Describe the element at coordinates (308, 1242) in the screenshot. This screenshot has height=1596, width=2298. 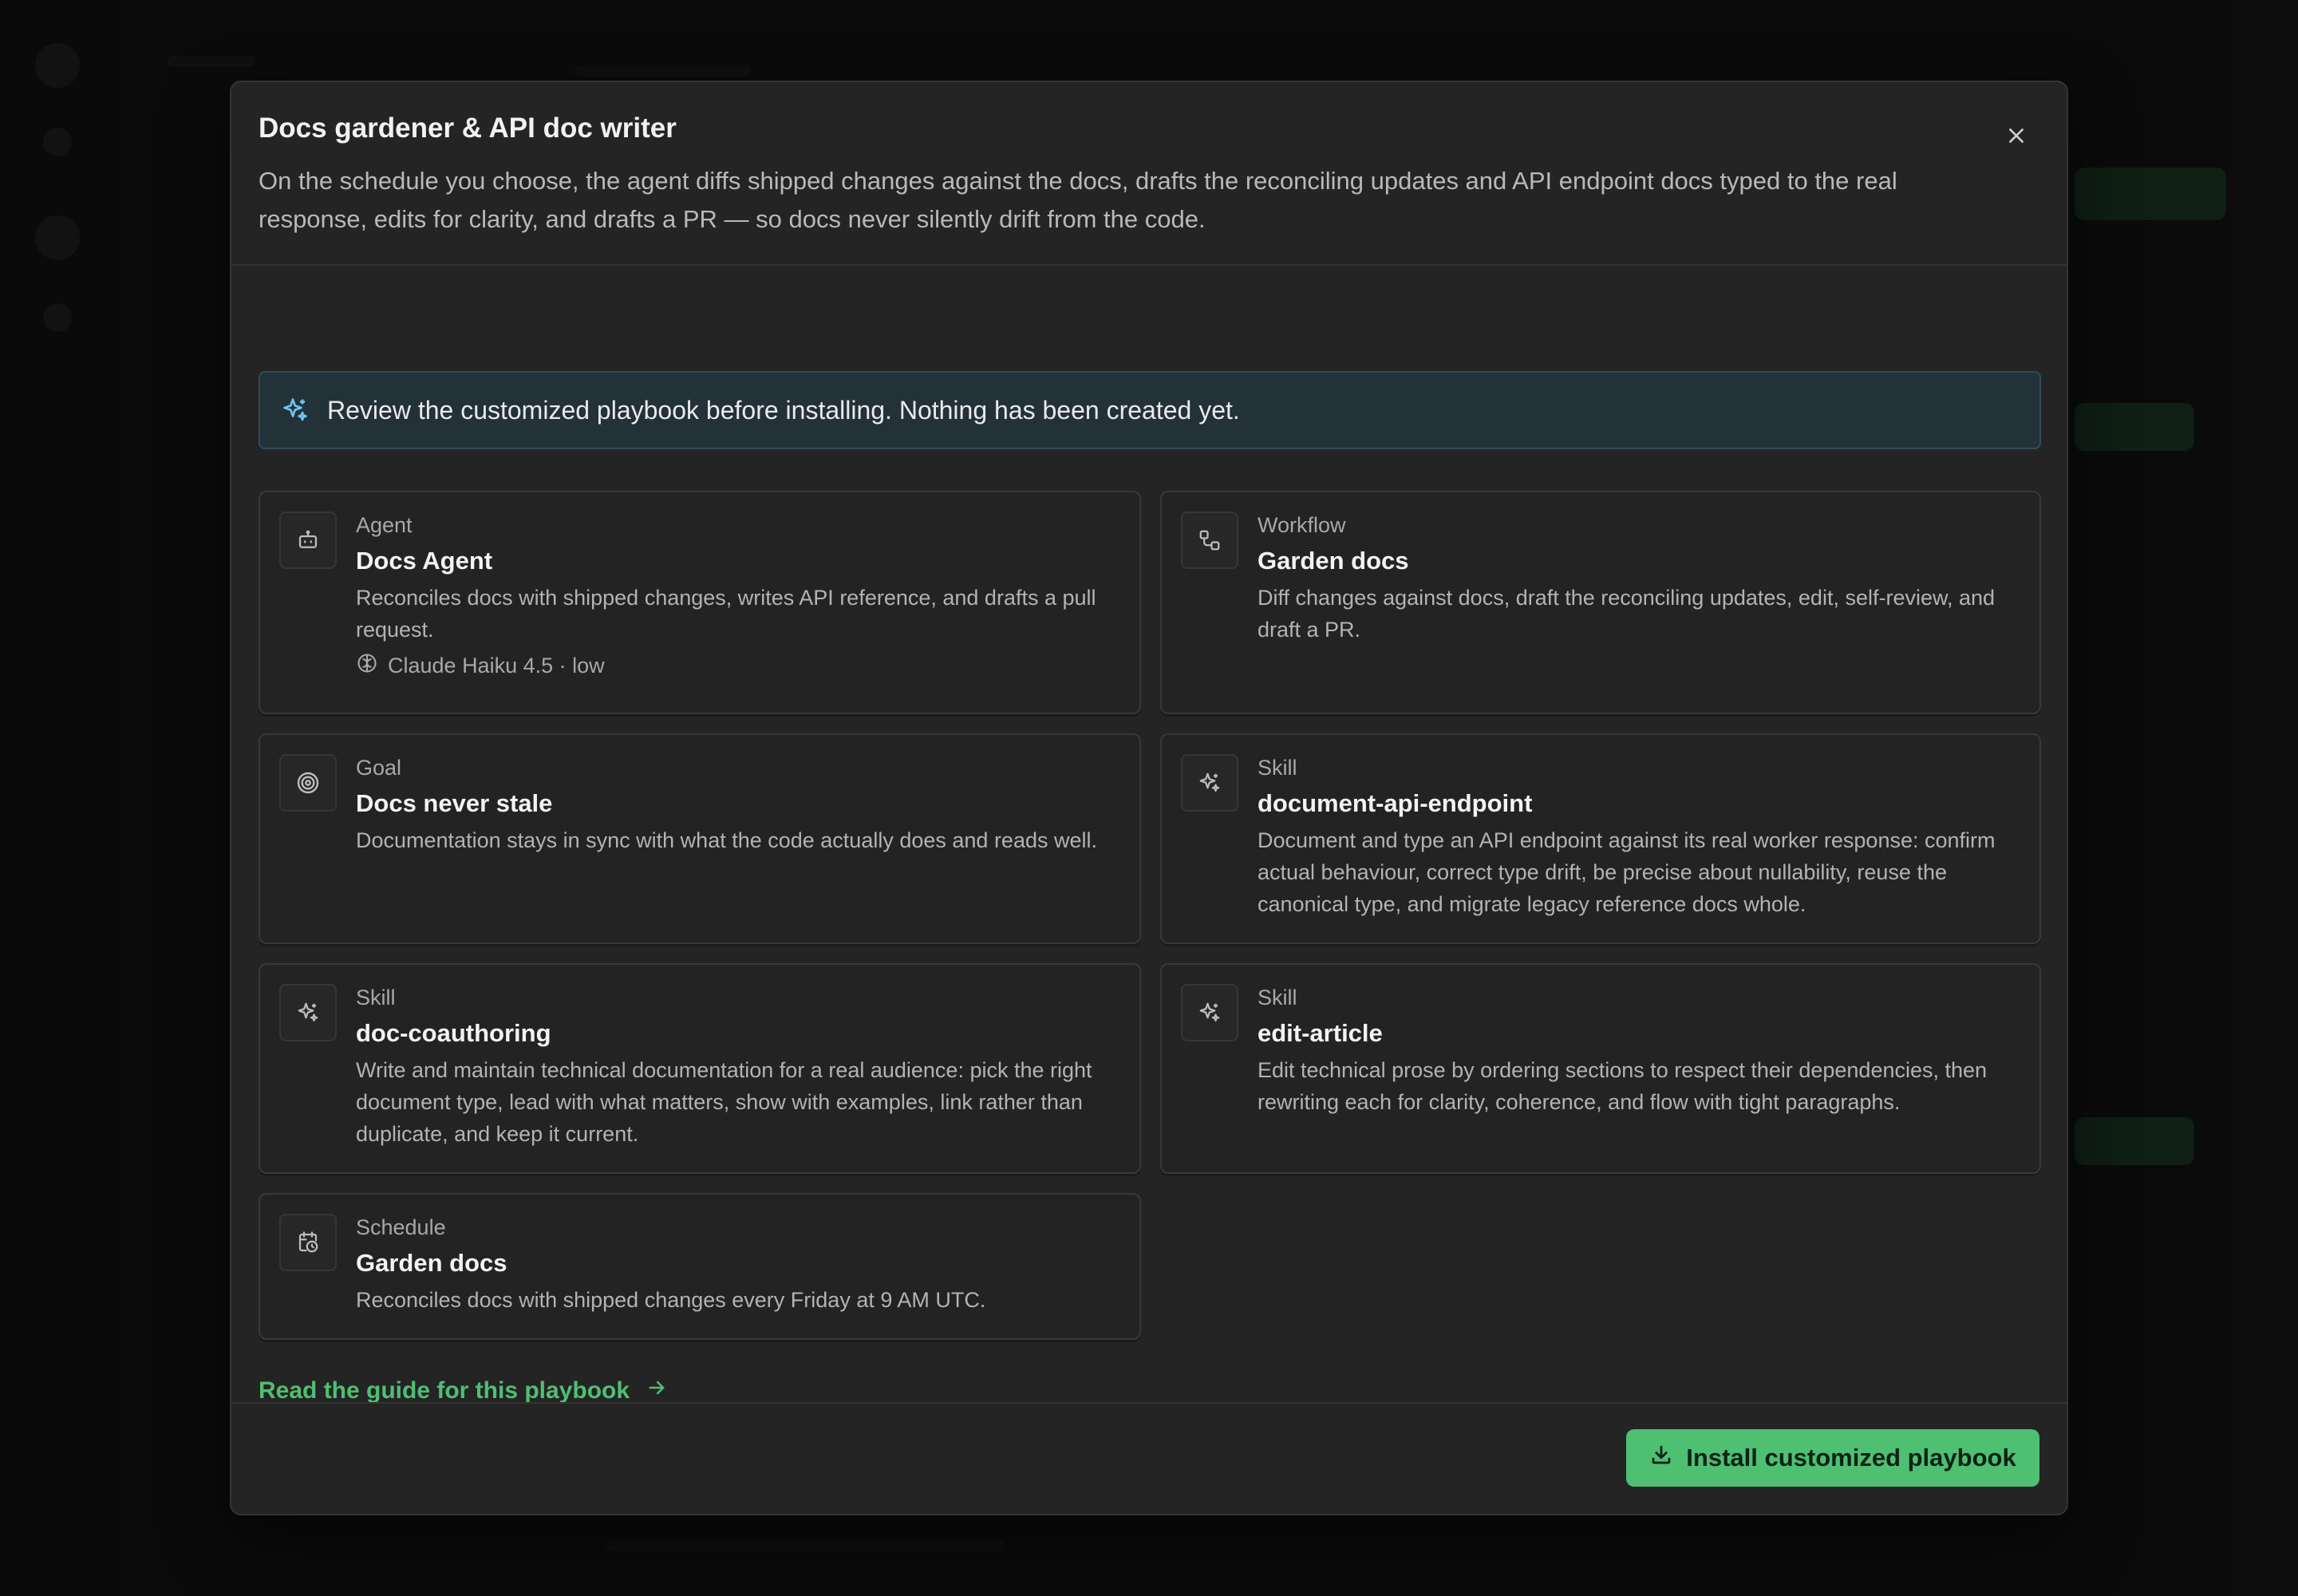
I see `calendar-clock-icon` at that location.